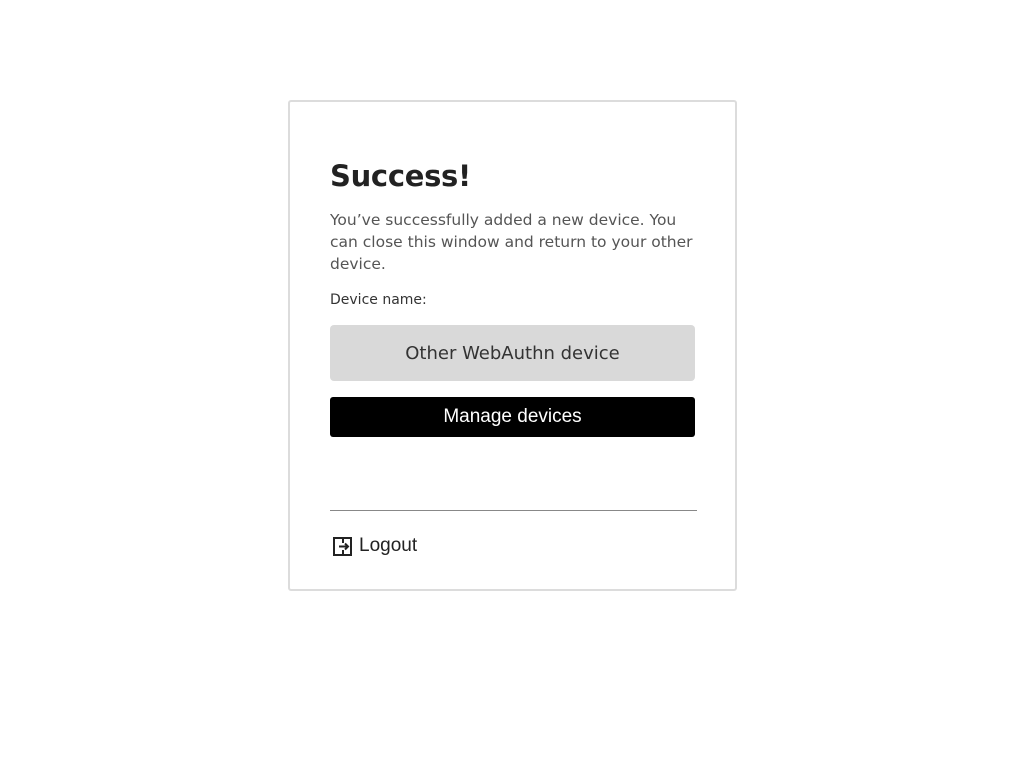  I want to click on manage-devices-button: Manage devices, so click(512, 417).